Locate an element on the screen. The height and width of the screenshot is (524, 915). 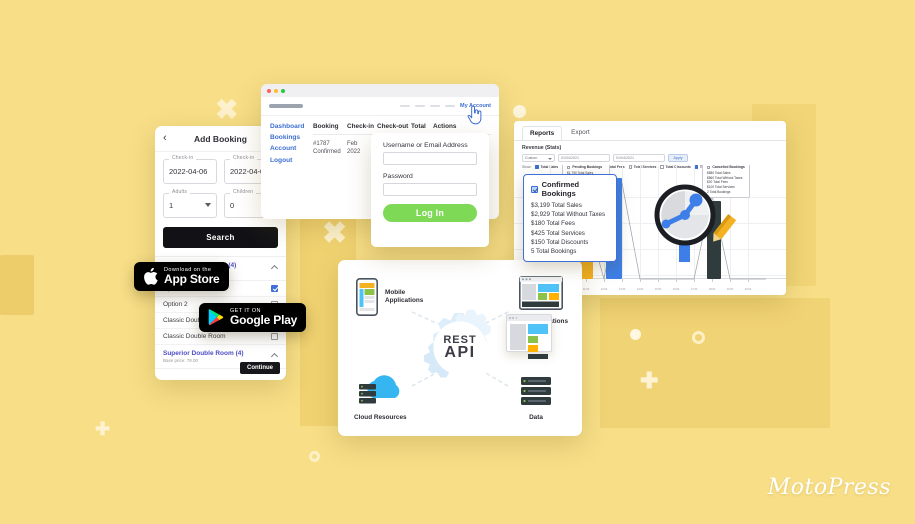
close-traffic-light-icon is located at coordinates (269, 90).